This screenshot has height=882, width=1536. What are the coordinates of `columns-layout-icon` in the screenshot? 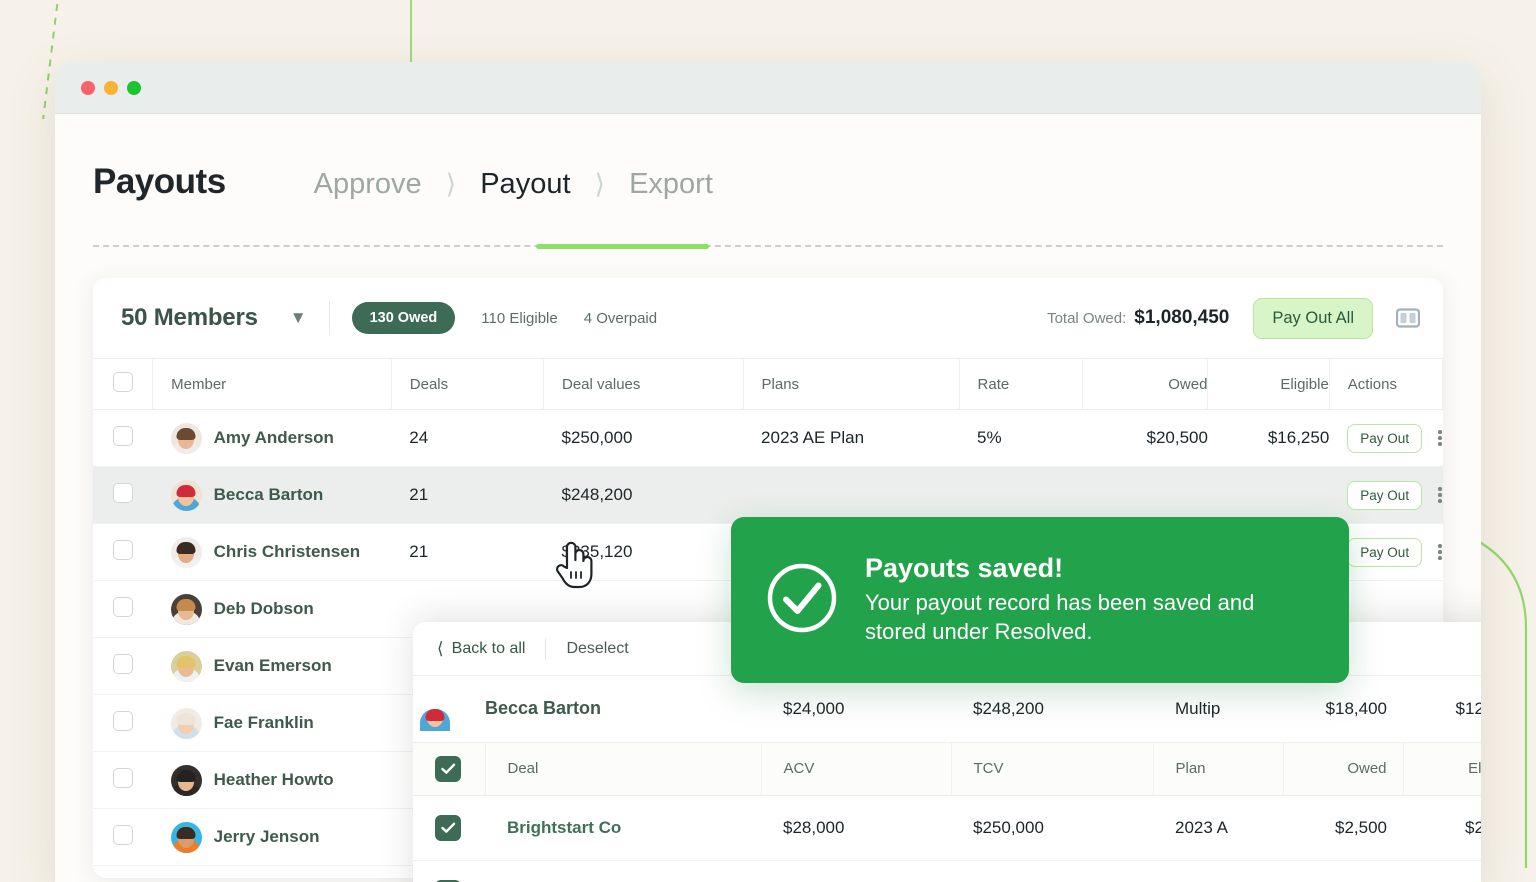 It's located at (1408, 318).